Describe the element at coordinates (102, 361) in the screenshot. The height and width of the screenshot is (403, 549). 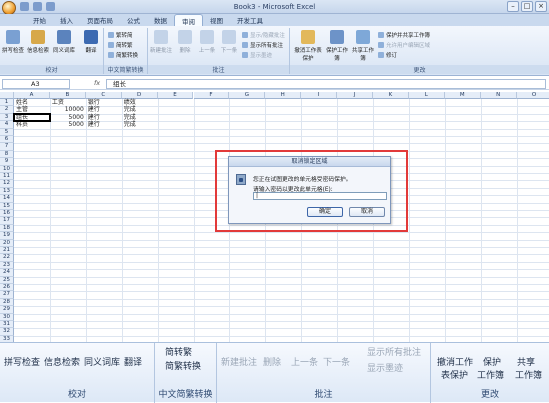
I see `zoomed-thesaurus-button: 同义词库` at that location.